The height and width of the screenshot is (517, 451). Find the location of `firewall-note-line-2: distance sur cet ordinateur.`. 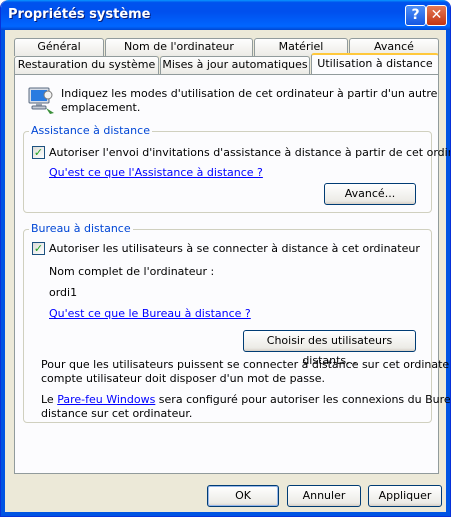

firewall-note-line-2: distance sur cet ordinateur. is located at coordinates (117, 413).